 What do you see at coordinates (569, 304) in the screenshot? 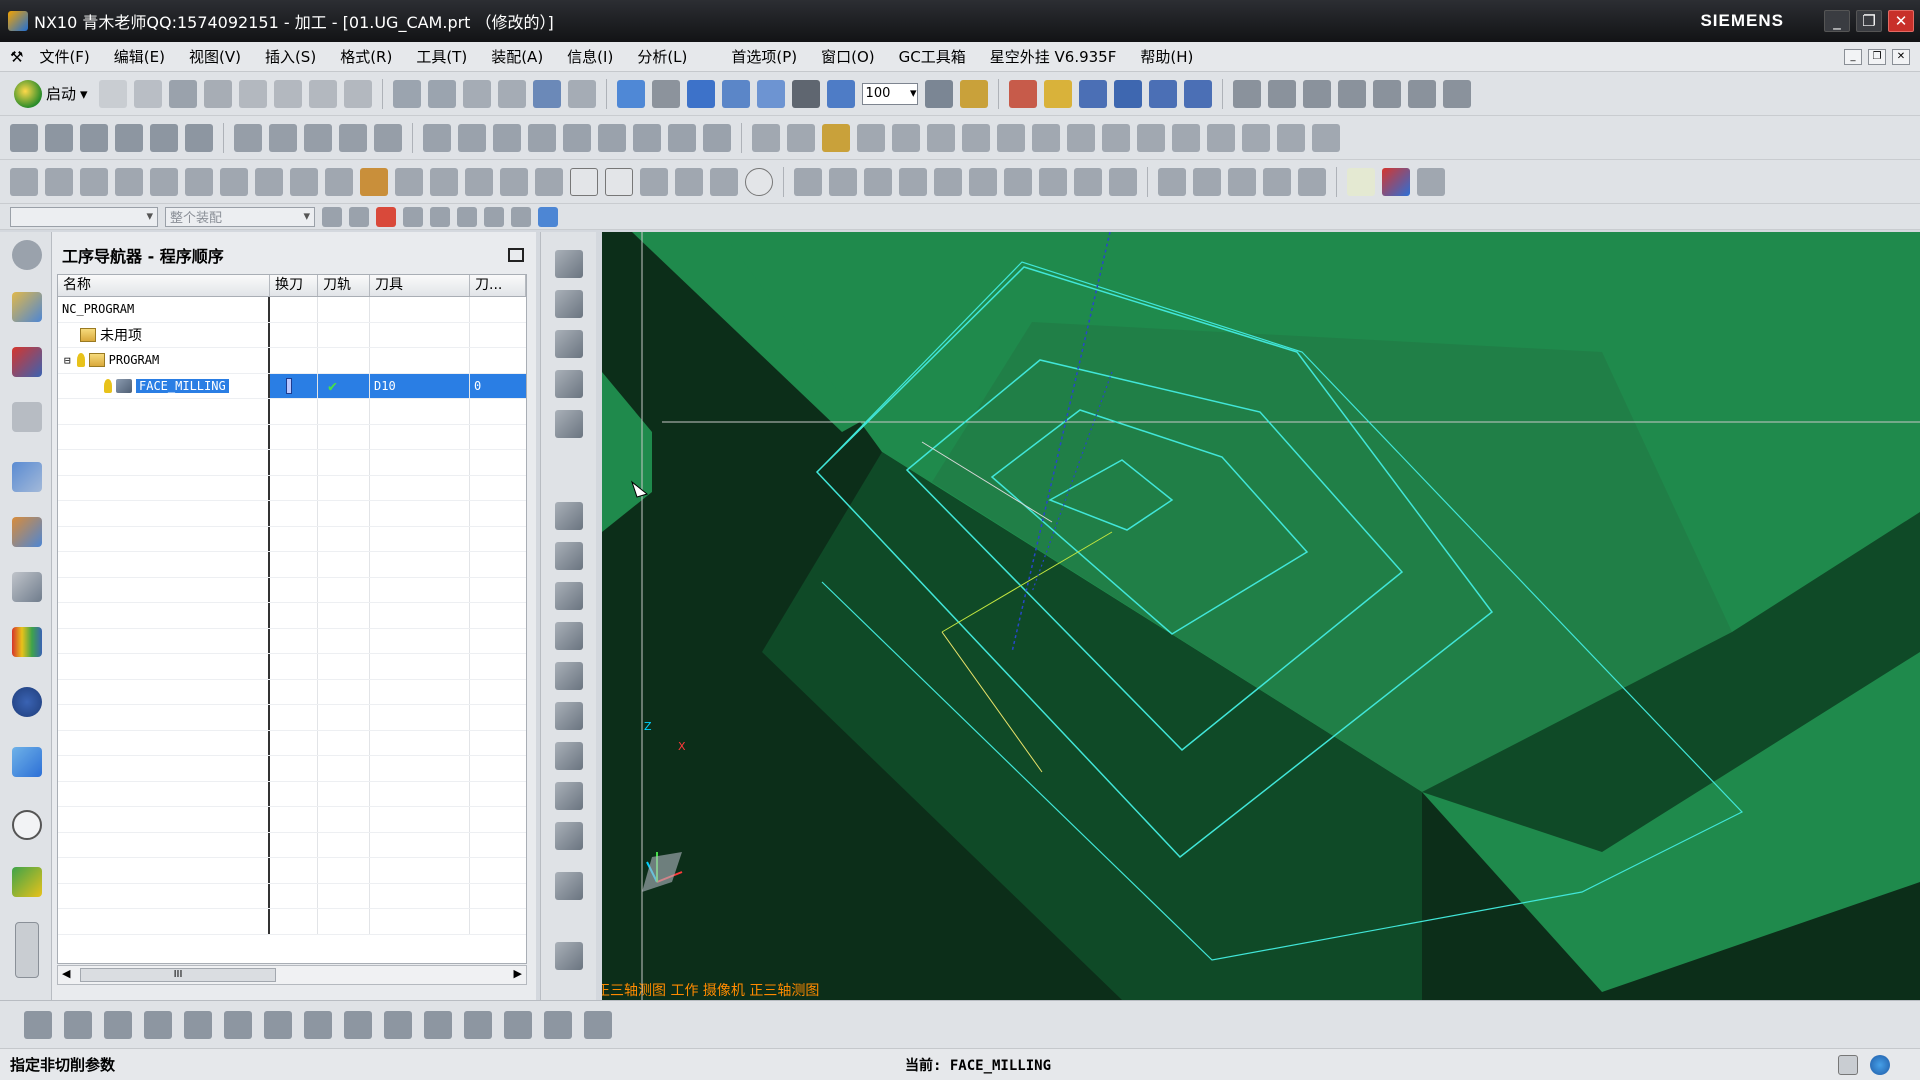
I see `vtool-2-icon` at bounding box center [569, 304].